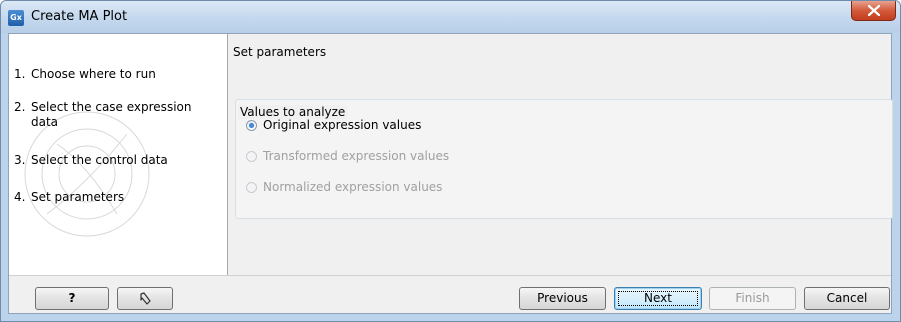 The width and height of the screenshot is (901, 322). Describe the element at coordinates (847, 298) in the screenshot. I see `cancel-button: Cancel` at that location.